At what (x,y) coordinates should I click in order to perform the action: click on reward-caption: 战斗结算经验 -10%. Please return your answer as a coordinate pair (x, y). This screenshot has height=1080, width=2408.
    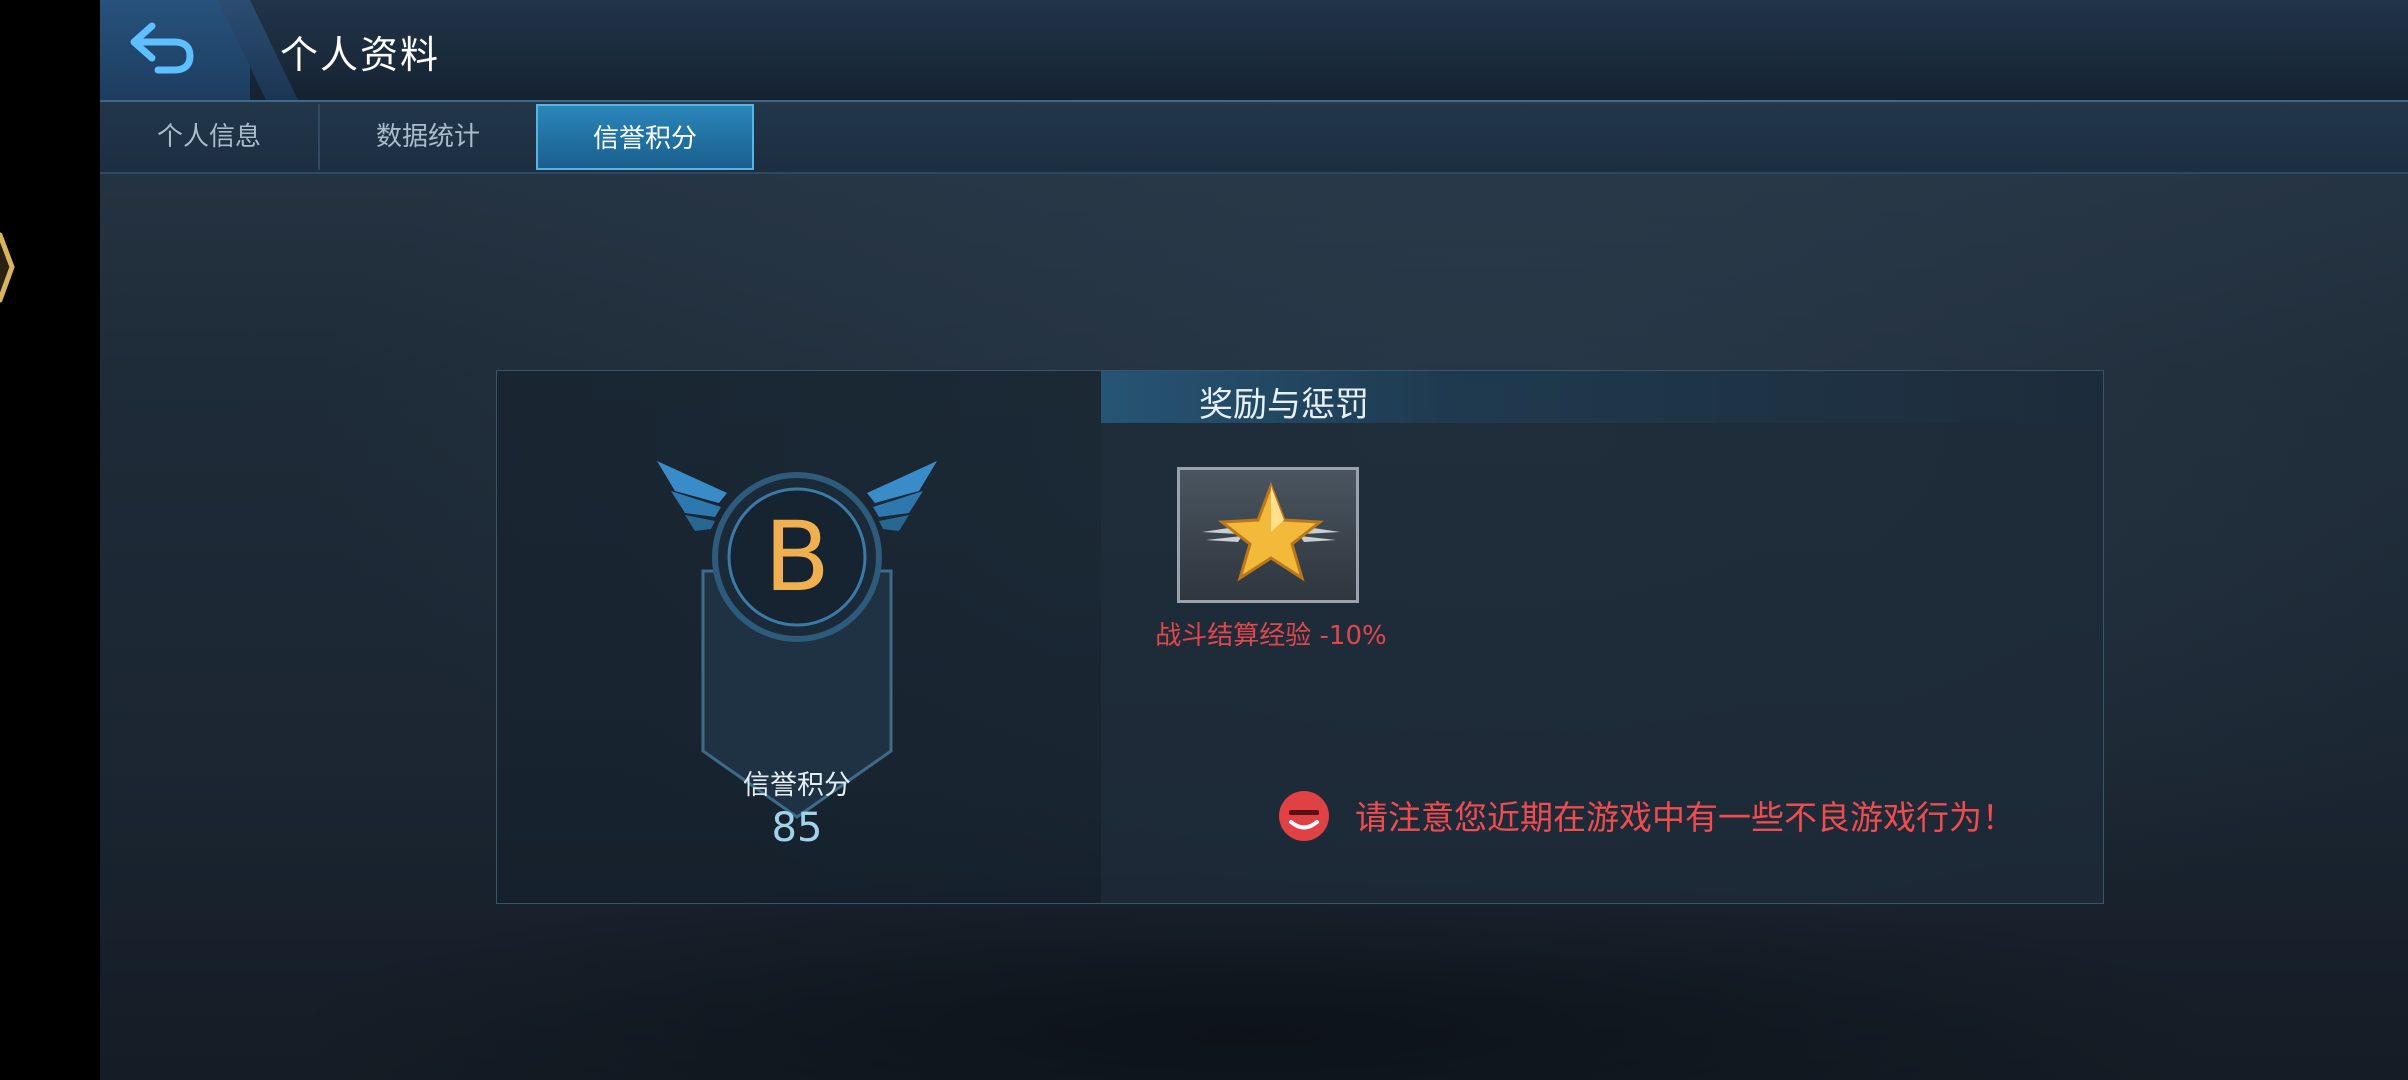
    Looking at the image, I should click on (1271, 636).